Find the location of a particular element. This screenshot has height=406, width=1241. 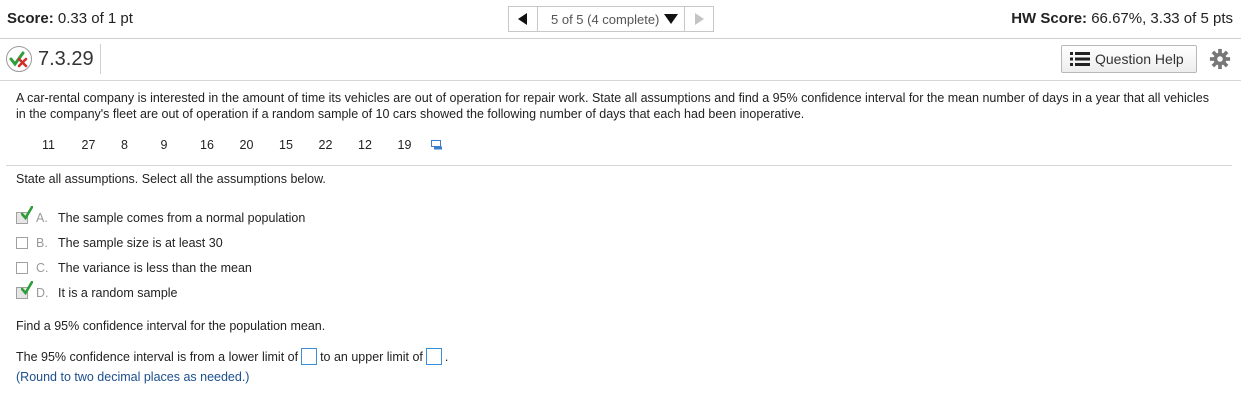

upper-limit-input is located at coordinates (433, 356).